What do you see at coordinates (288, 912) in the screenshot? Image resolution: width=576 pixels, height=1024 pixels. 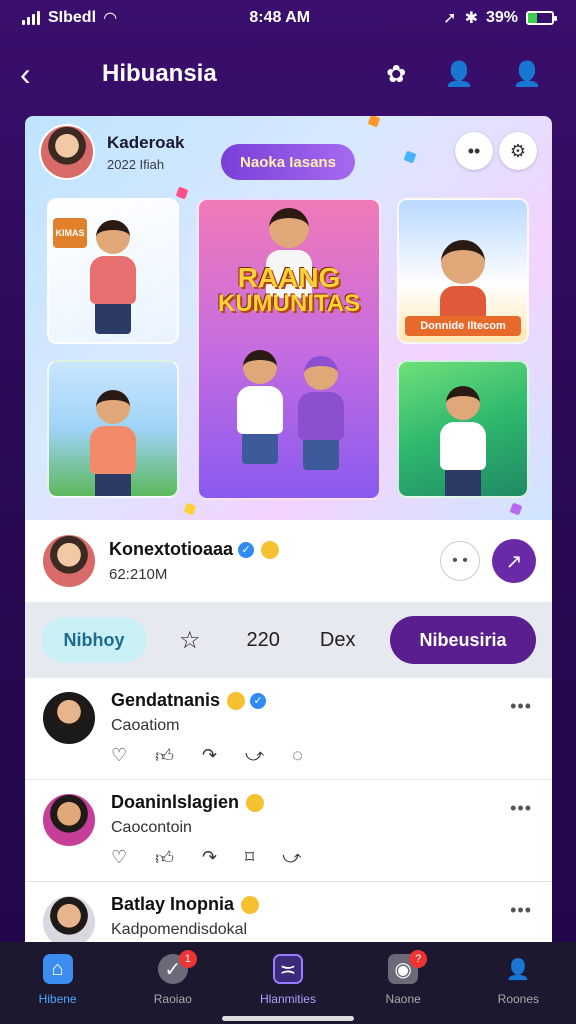 I see `list-item: Batlay Inopnia Kadpomendisdokal •••` at bounding box center [288, 912].